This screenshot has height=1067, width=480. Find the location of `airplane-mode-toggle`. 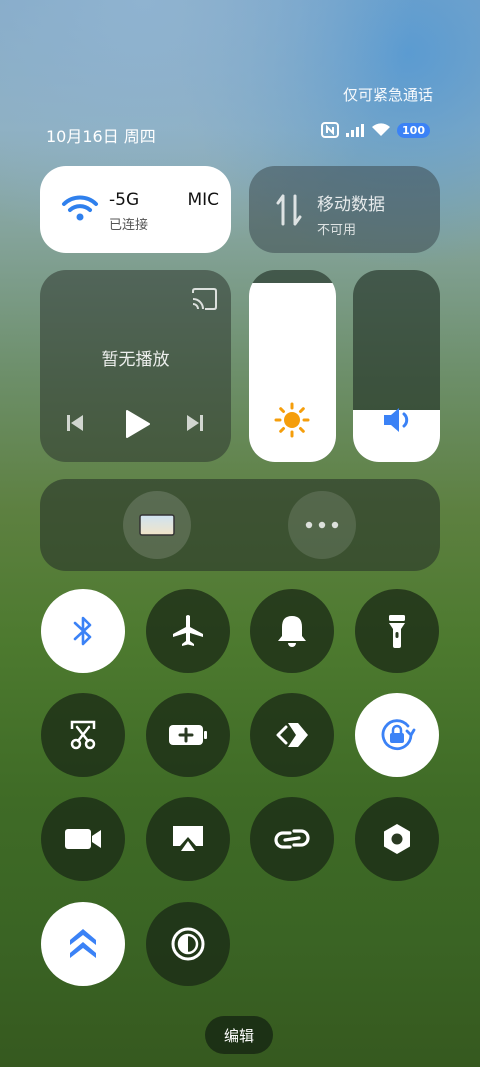

airplane-mode-toggle is located at coordinates (188, 631).